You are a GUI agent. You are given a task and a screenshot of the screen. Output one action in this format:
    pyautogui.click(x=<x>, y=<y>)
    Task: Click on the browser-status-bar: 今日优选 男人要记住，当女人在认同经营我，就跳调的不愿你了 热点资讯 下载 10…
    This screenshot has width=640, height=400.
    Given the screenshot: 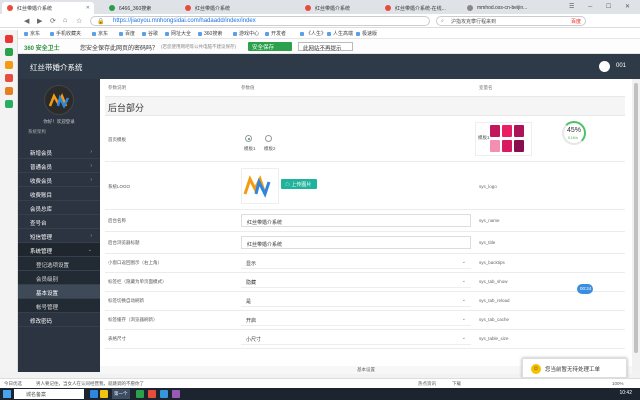 What is the action you would take?
    pyautogui.click(x=320, y=383)
    